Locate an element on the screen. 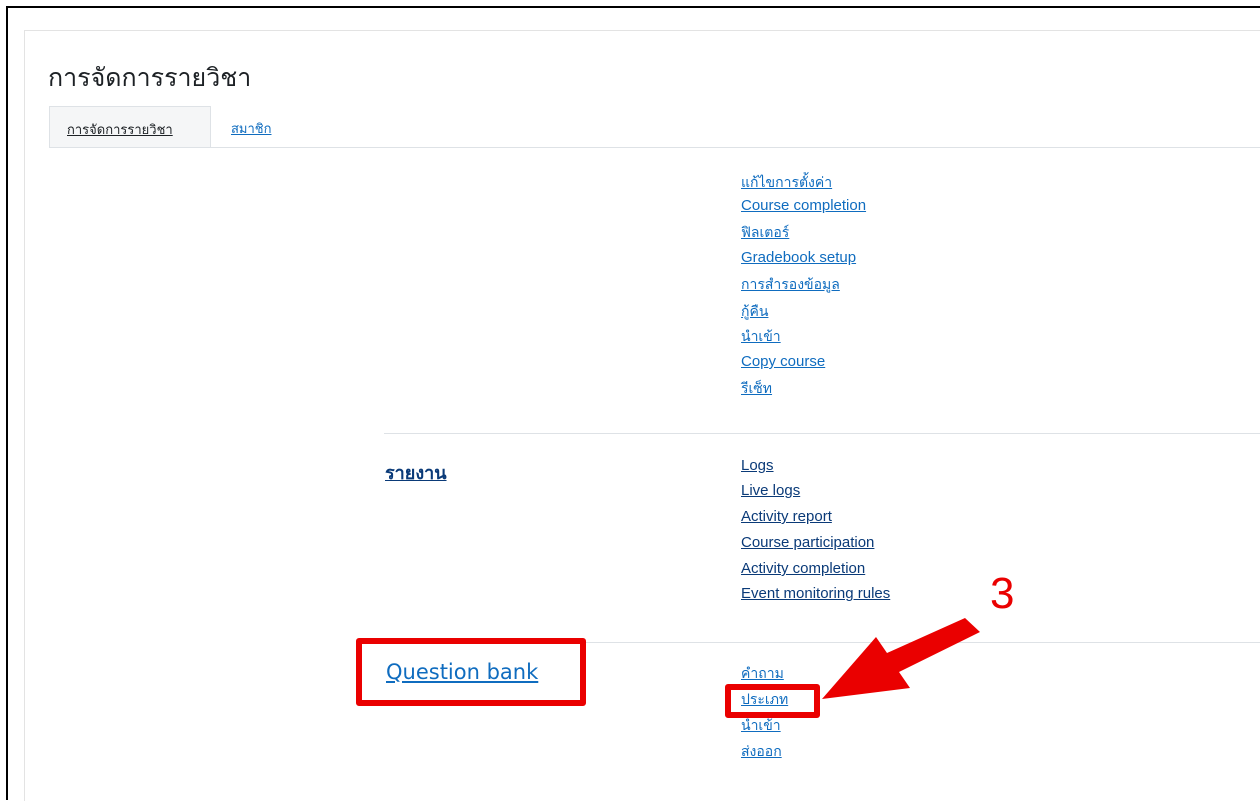 The width and height of the screenshot is (1260, 801). link-backup: การสำรองข้อมูล is located at coordinates (790, 285).